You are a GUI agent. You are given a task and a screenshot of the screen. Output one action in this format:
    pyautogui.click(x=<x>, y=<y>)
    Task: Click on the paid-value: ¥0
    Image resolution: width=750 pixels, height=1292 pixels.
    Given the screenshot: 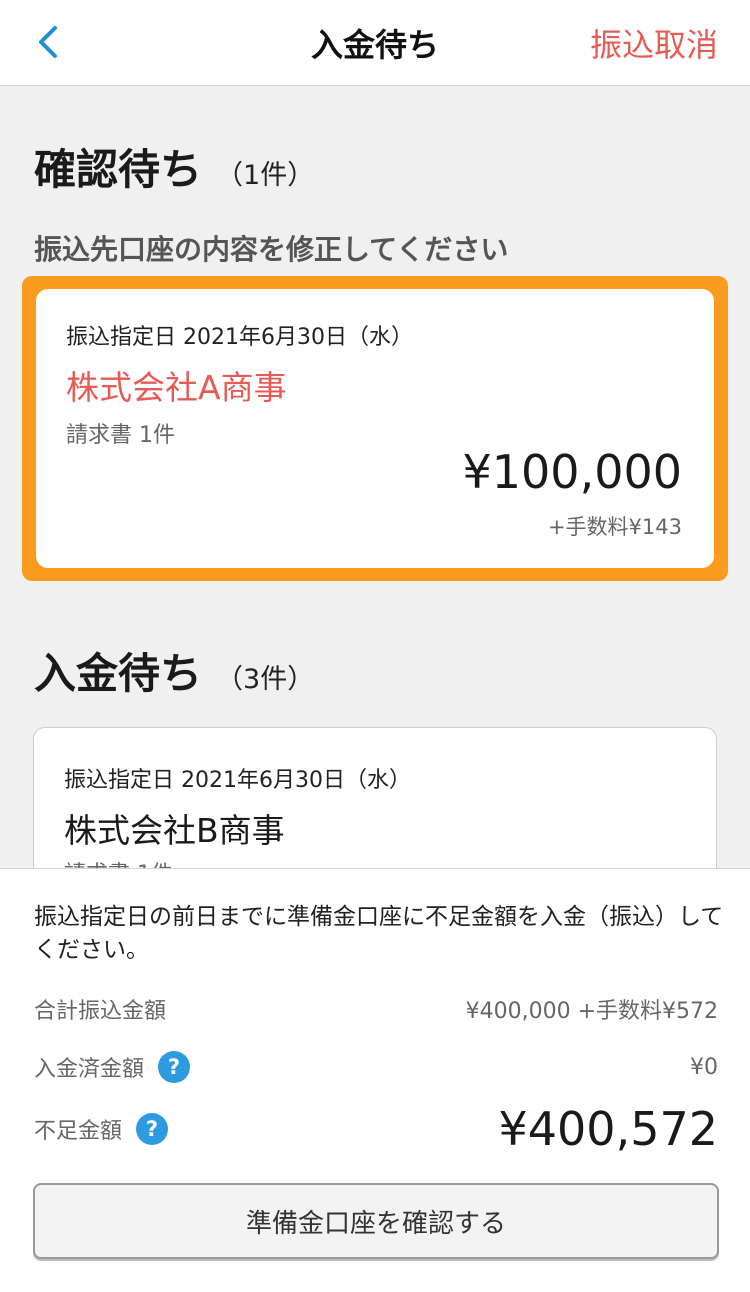 What is the action you would take?
    pyautogui.click(x=704, y=1067)
    